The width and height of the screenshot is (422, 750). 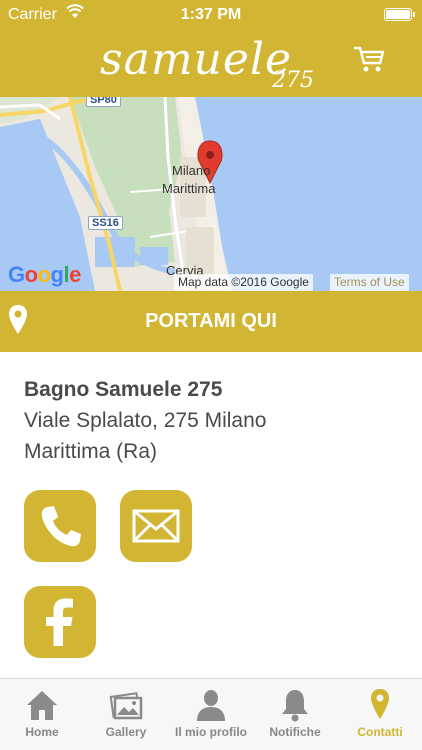 I want to click on facebook-icon, so click(x=59, y=622).